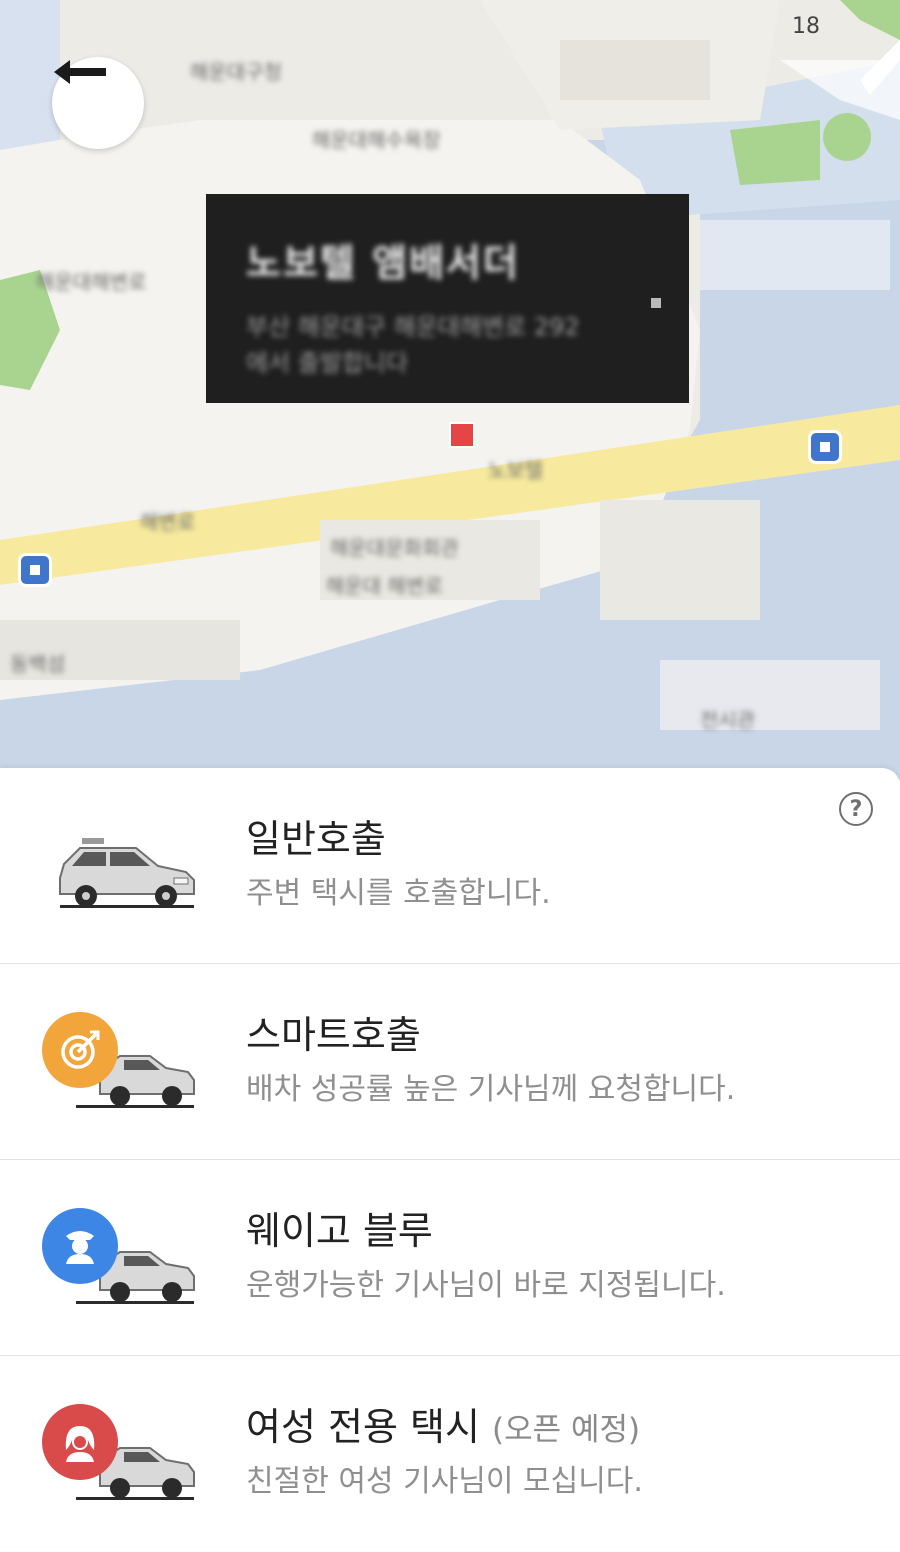 This screenshot has width=900, height=1552. What do you see at coordinates (398, 893) in the screenshot?
I see `option-description: 주변 택시를 호출합니다.` at bounding box center [398, 893].